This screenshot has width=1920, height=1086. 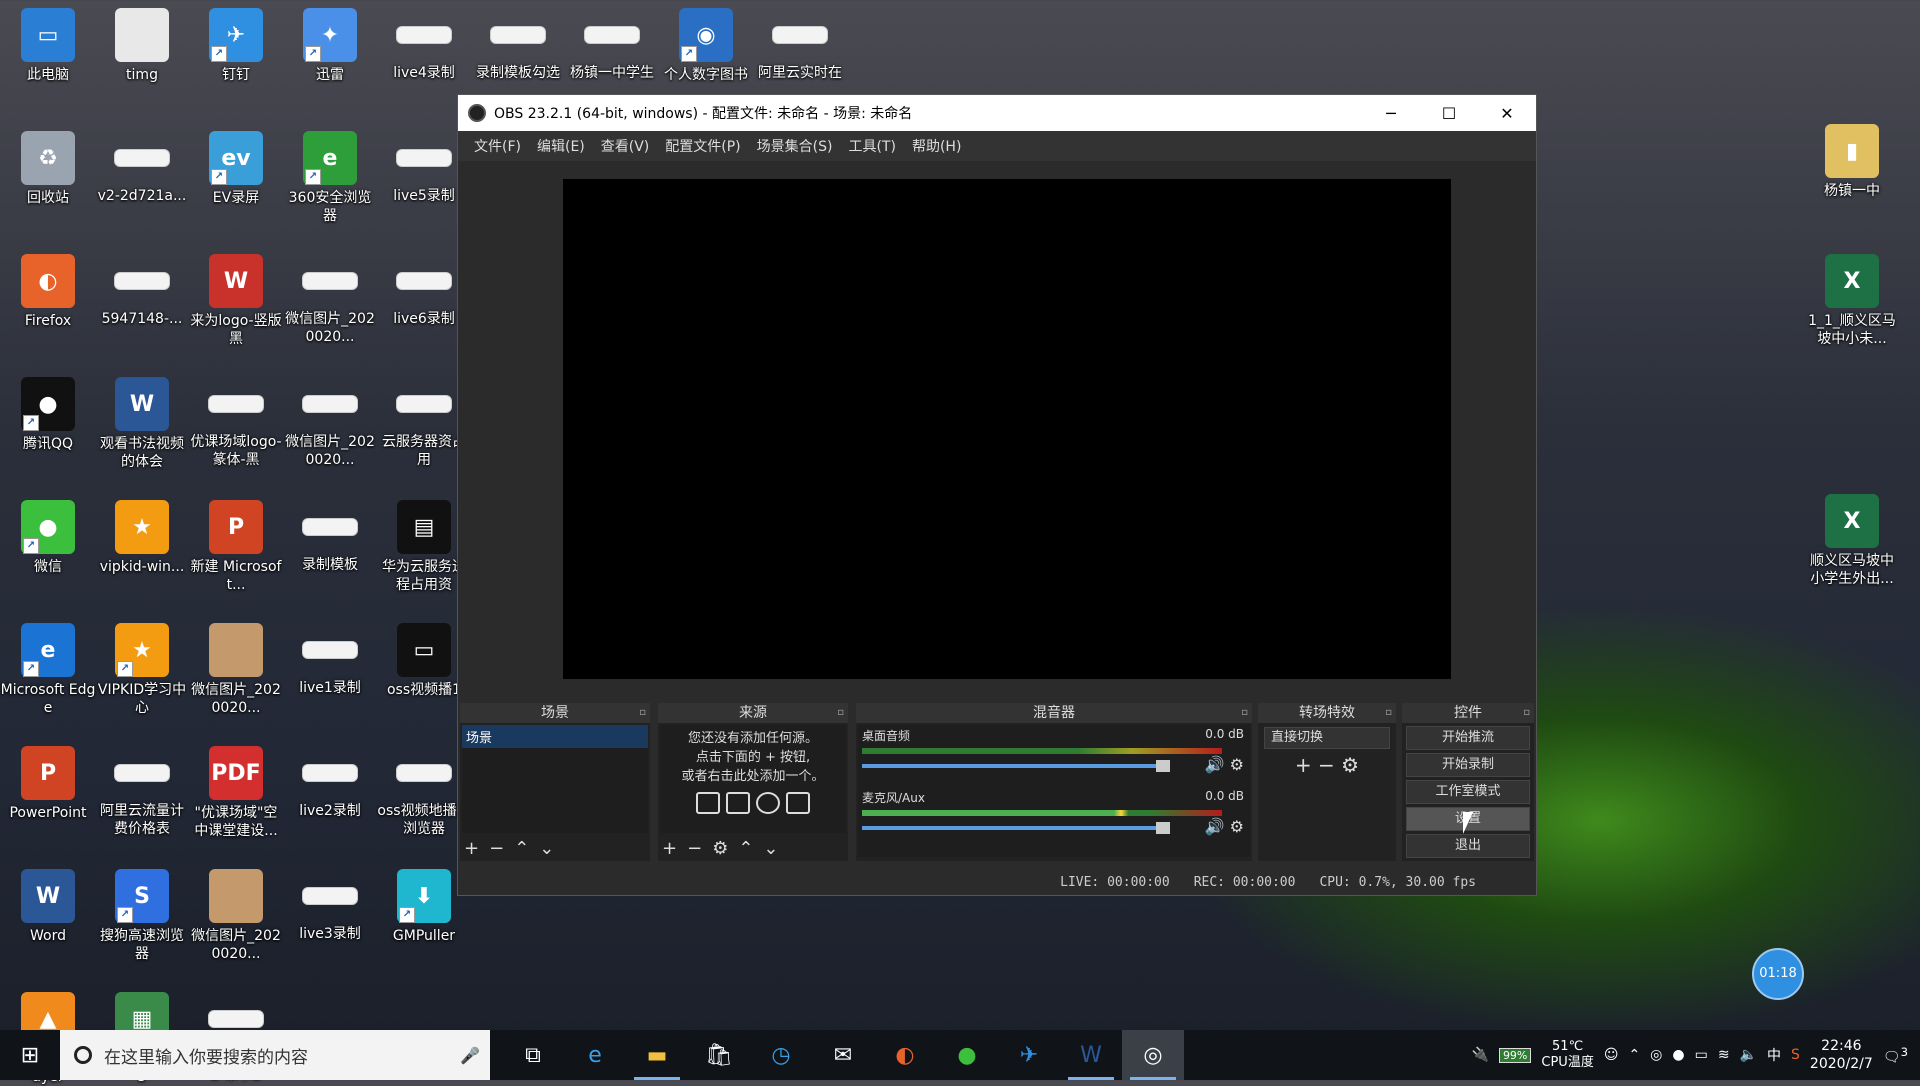 I want to click on desktop-icon: ●↗微信, so click(x=48, y=536).